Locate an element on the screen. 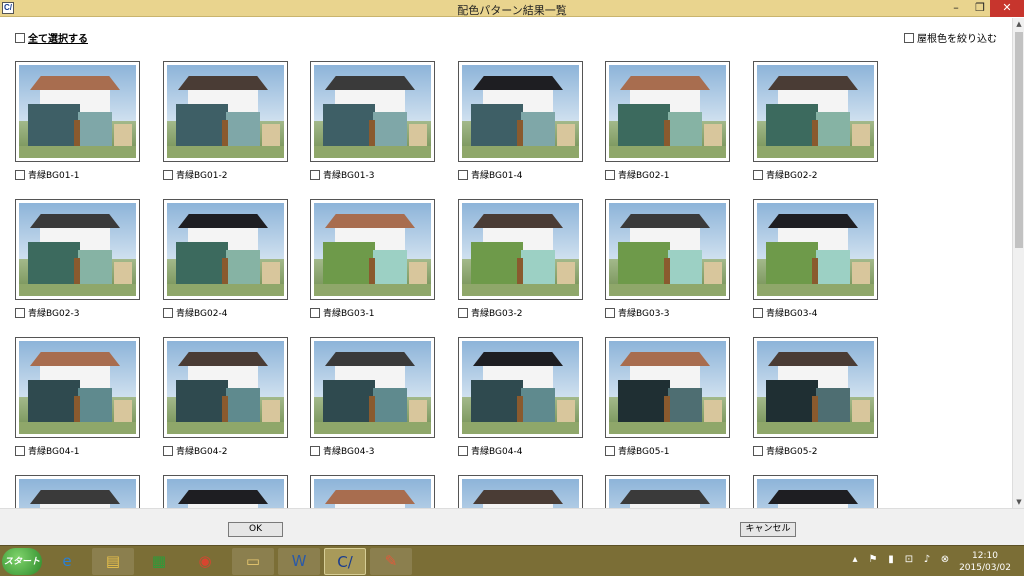 Image resolution: width=1024 pixels, height=576 pixels. pattern-caption: 青緑BG02-3 is located at coordinates (47, 312).